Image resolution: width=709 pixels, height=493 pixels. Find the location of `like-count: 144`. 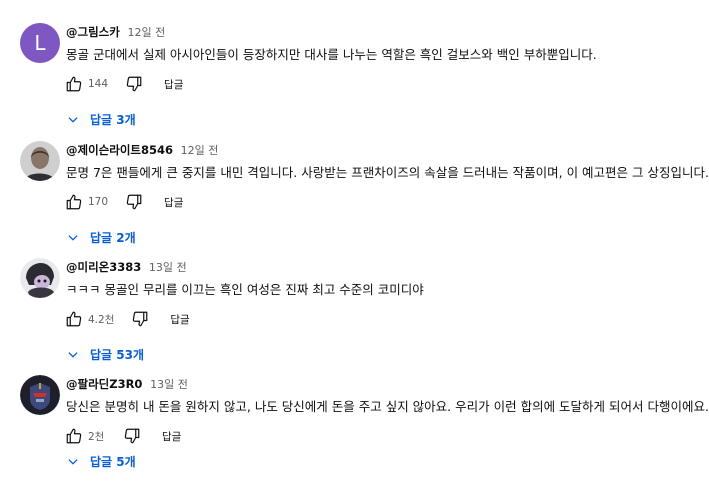

like-count: 144 is located at coordinates (98, 84).